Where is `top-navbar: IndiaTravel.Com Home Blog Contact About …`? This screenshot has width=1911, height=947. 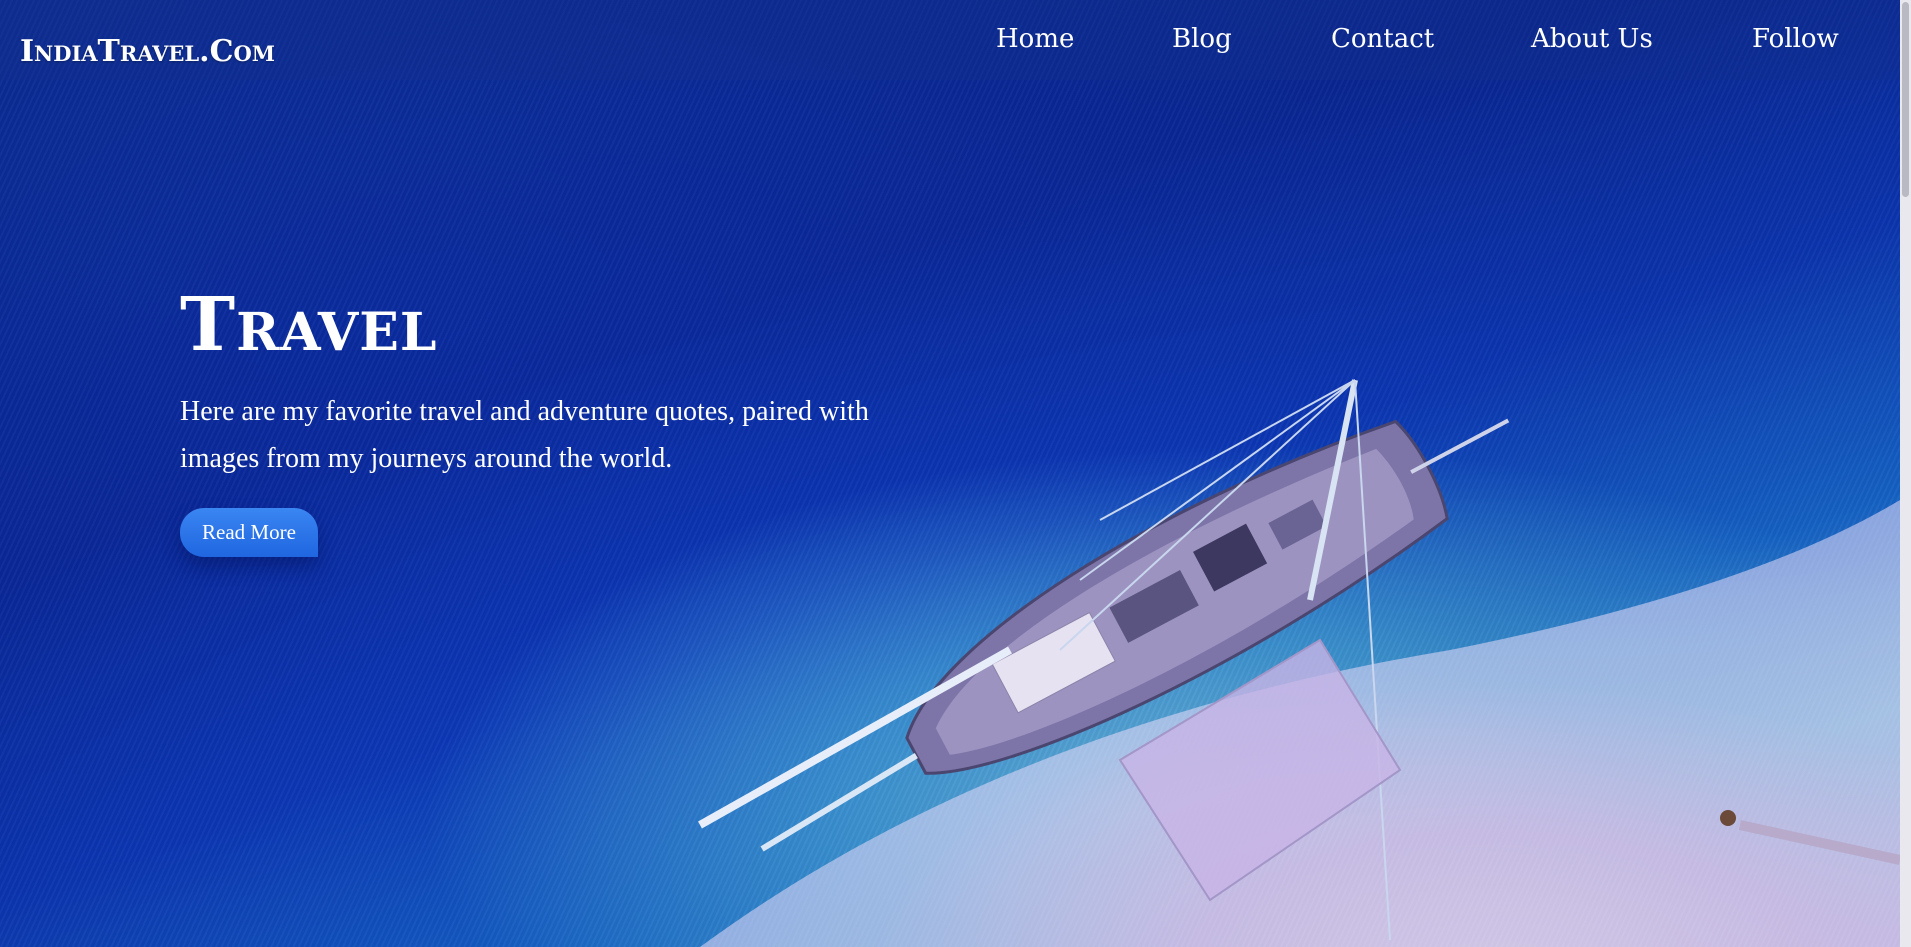 top-navbar: IndiaTravel.Com Home Blog Contact About … is located at coordinates (950, 40).